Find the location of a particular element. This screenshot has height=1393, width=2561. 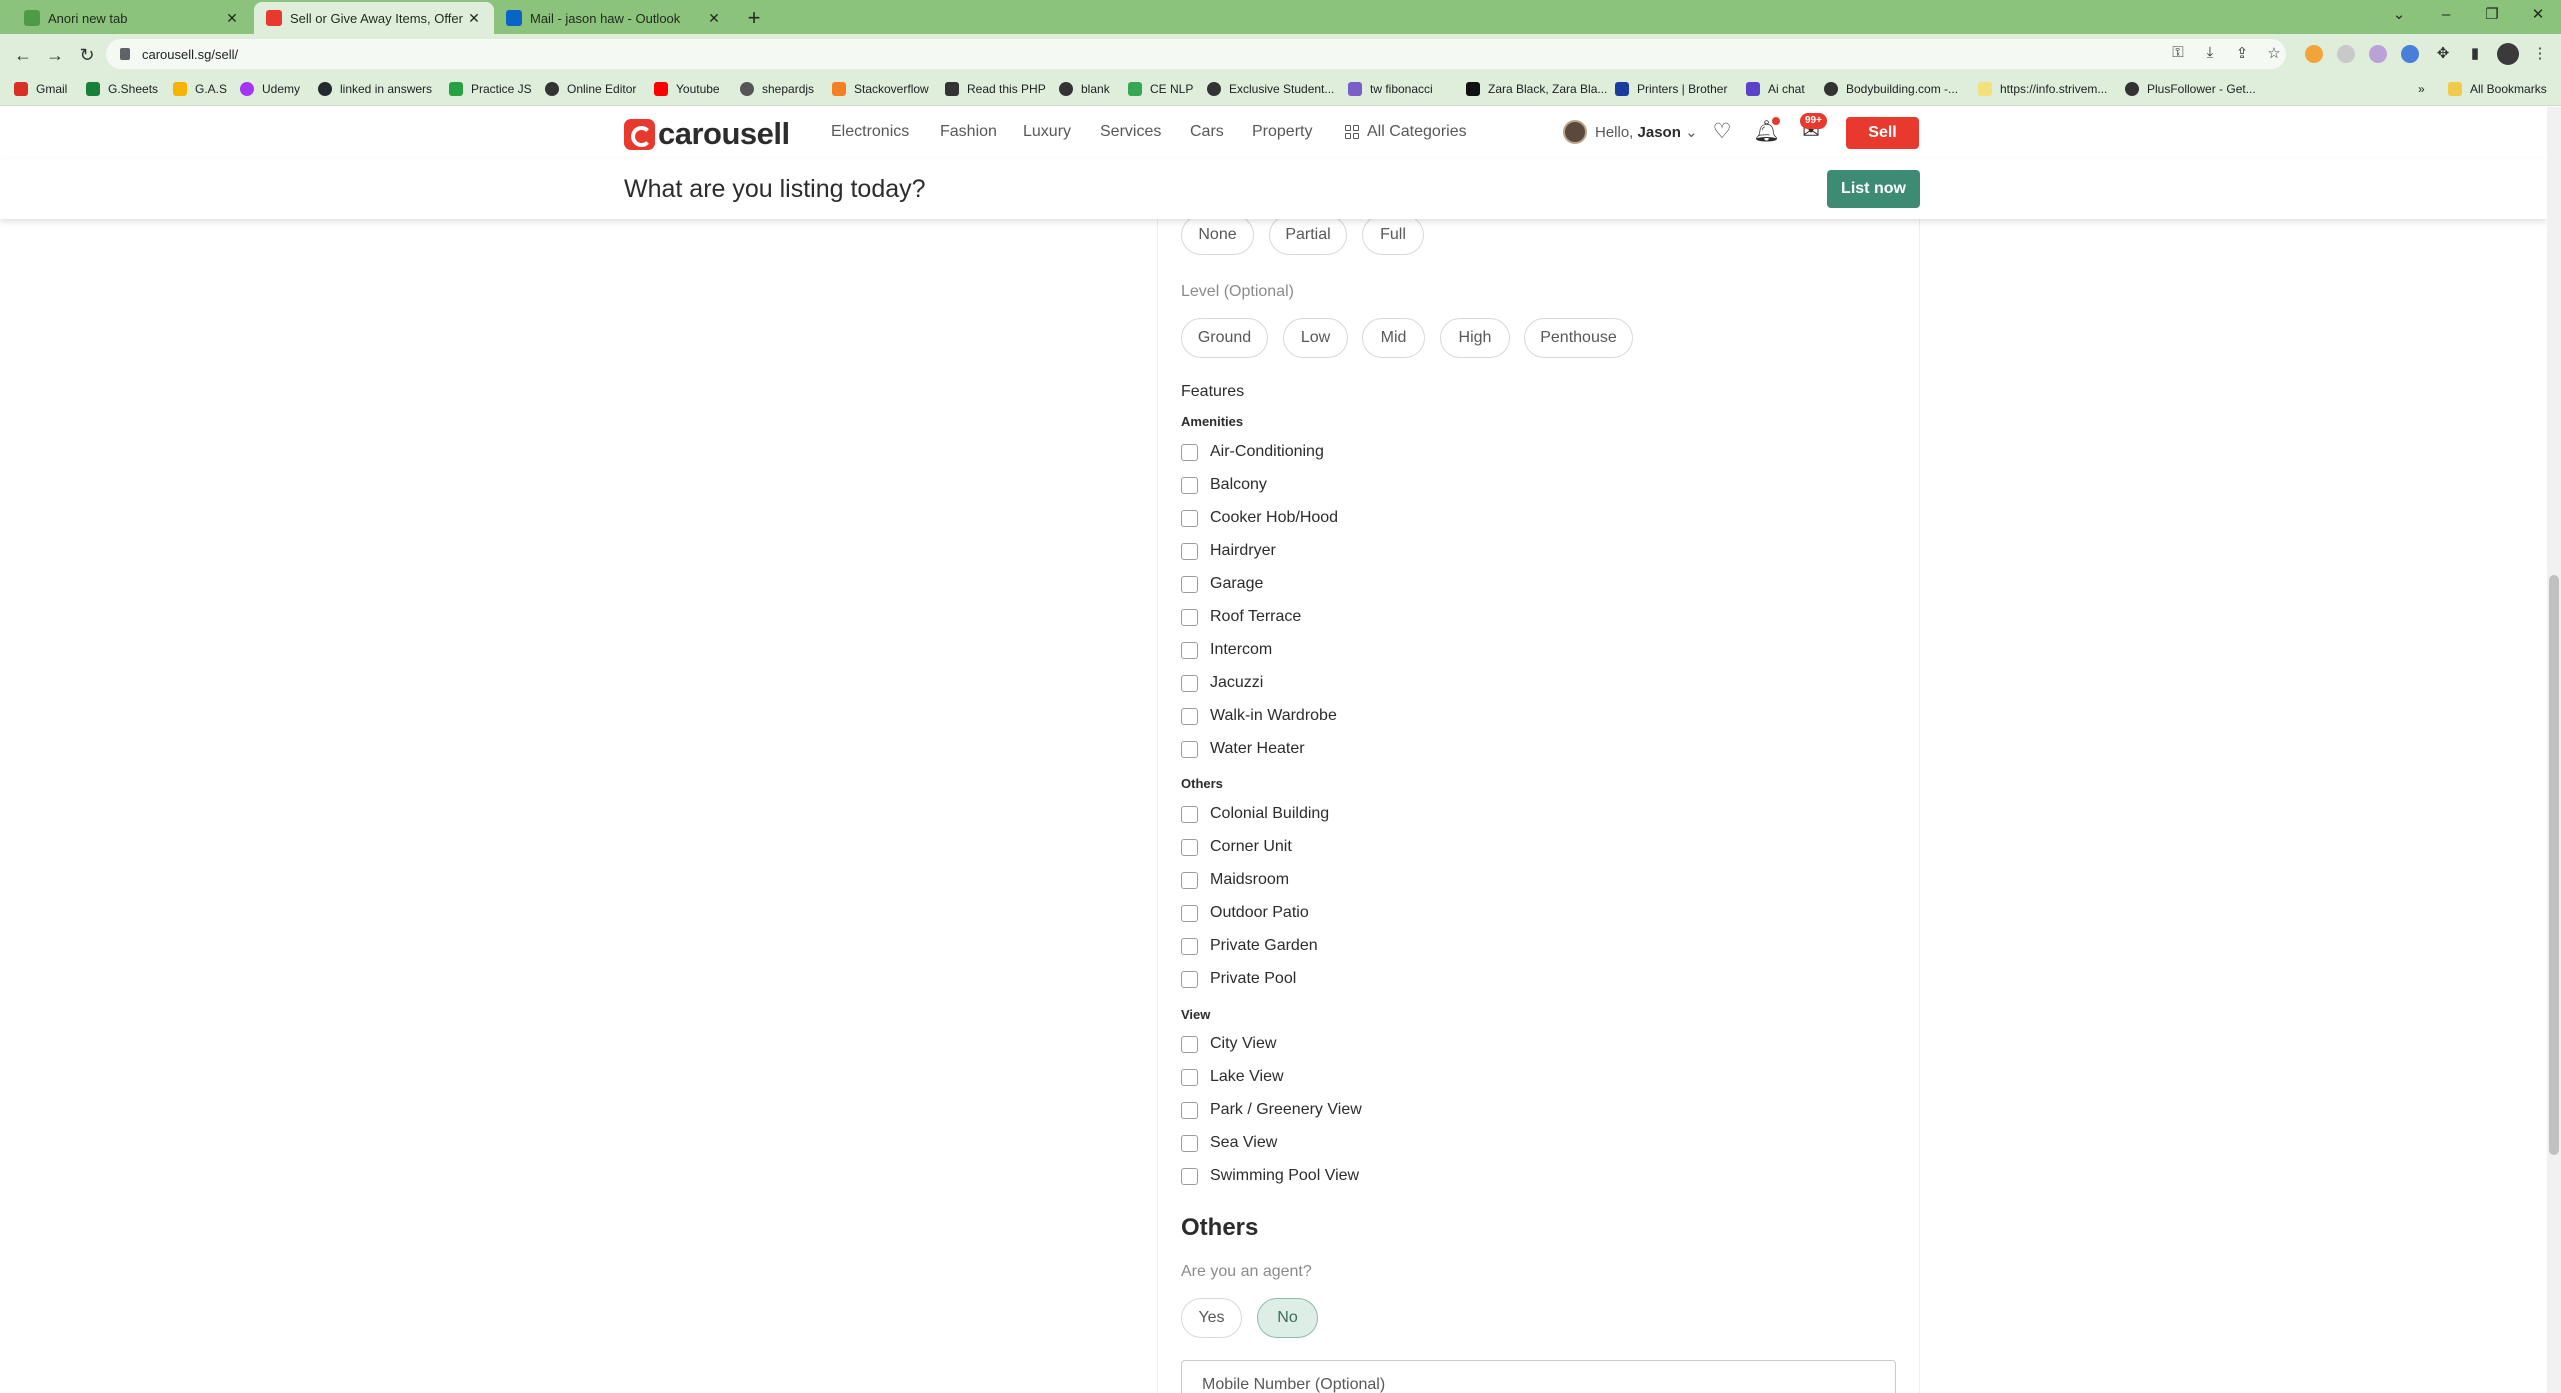

back-arrow-icon: ← is located at coordinates (23, 55).